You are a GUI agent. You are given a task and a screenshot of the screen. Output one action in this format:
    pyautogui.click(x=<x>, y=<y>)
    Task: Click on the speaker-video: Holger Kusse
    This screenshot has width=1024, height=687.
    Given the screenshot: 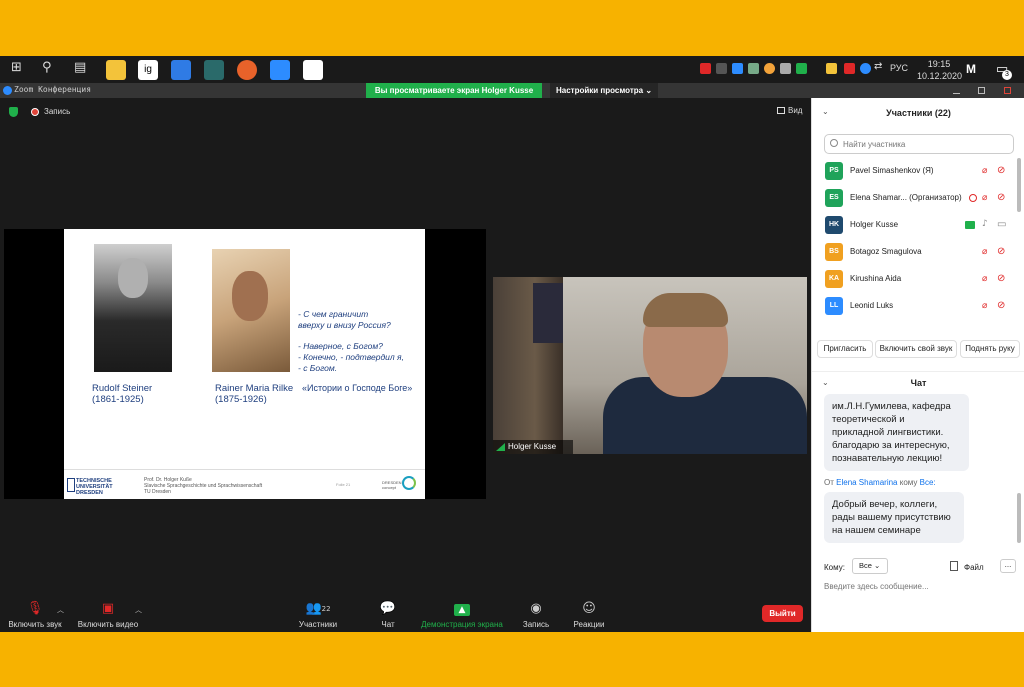 What is the action you would take?
    pyautogui.click(x=650, y=365)
    